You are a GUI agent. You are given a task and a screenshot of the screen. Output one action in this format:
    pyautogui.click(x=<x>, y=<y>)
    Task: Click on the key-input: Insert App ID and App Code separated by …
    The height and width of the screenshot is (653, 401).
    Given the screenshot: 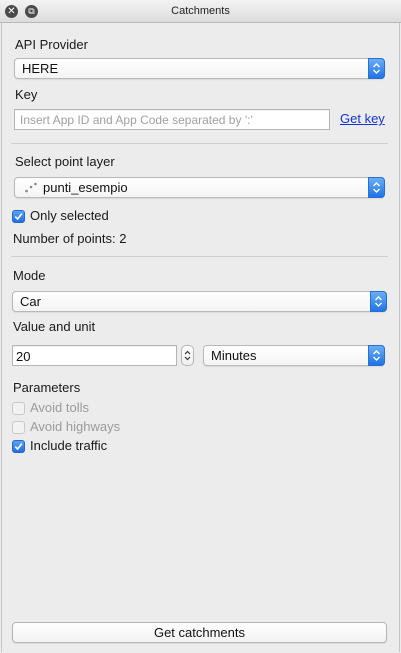 What is the action you would take?
    pyautogui.click(x=172, y=119)
    